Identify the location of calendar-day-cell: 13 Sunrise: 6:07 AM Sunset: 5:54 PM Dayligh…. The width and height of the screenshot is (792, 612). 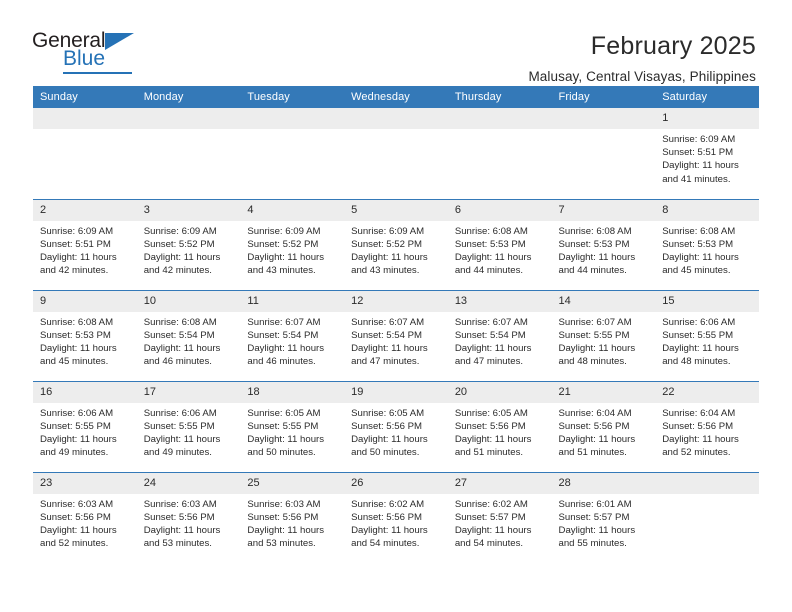
(499, 335).